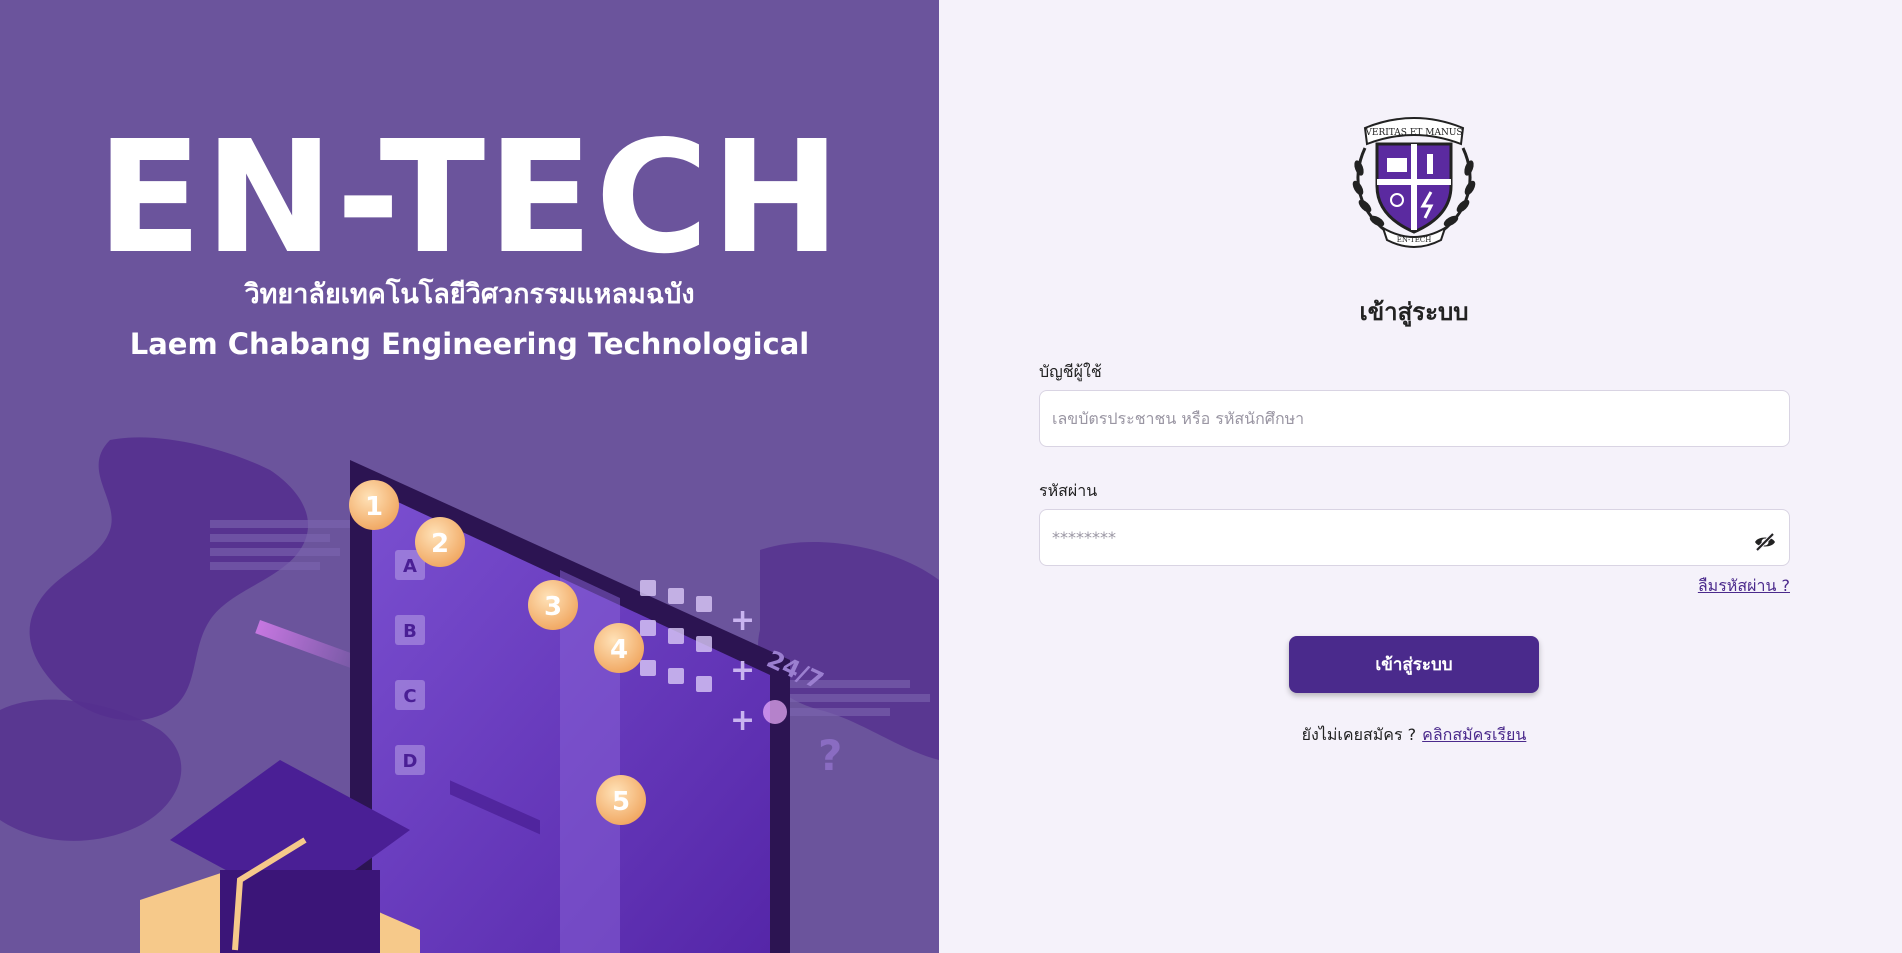 Image resolution: width=1902 pixels, height=953 pixels. I want to click on hero-title: EN-TECH, so click(469, 197).